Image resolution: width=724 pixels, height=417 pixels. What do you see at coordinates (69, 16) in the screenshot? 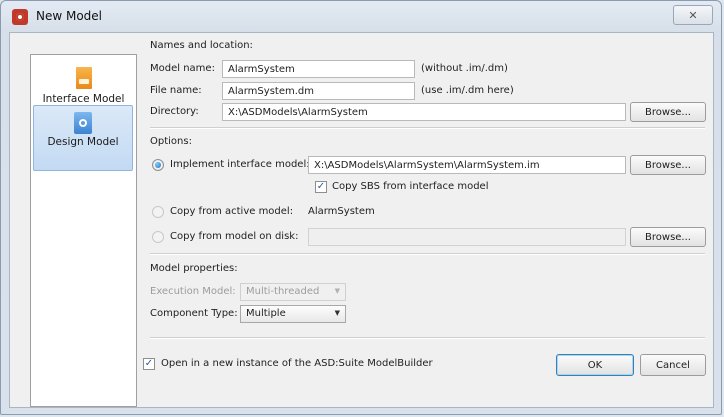
I see `window-title: New Model` at bounding box center [69, 16].